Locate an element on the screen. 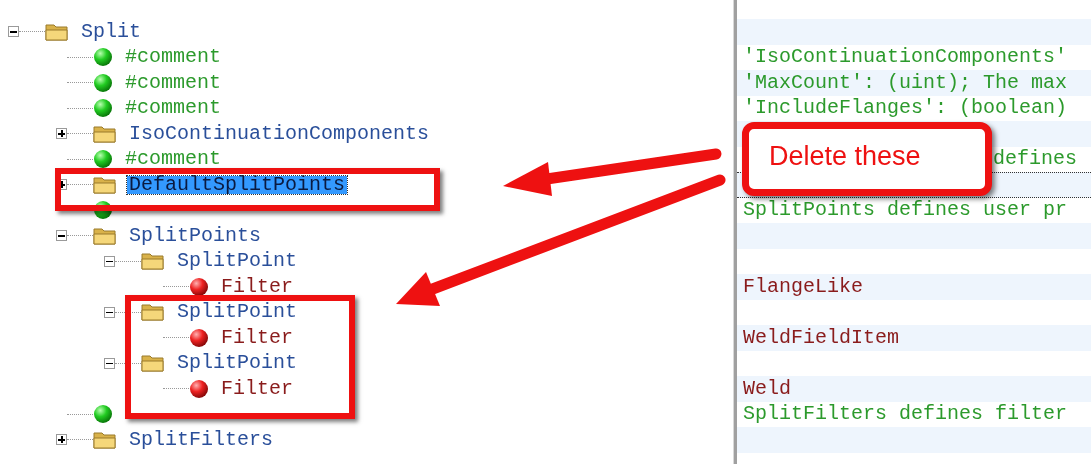 This screenshot has height=464, width=1091. value-text: Weld is located at coordinates (767, 388).